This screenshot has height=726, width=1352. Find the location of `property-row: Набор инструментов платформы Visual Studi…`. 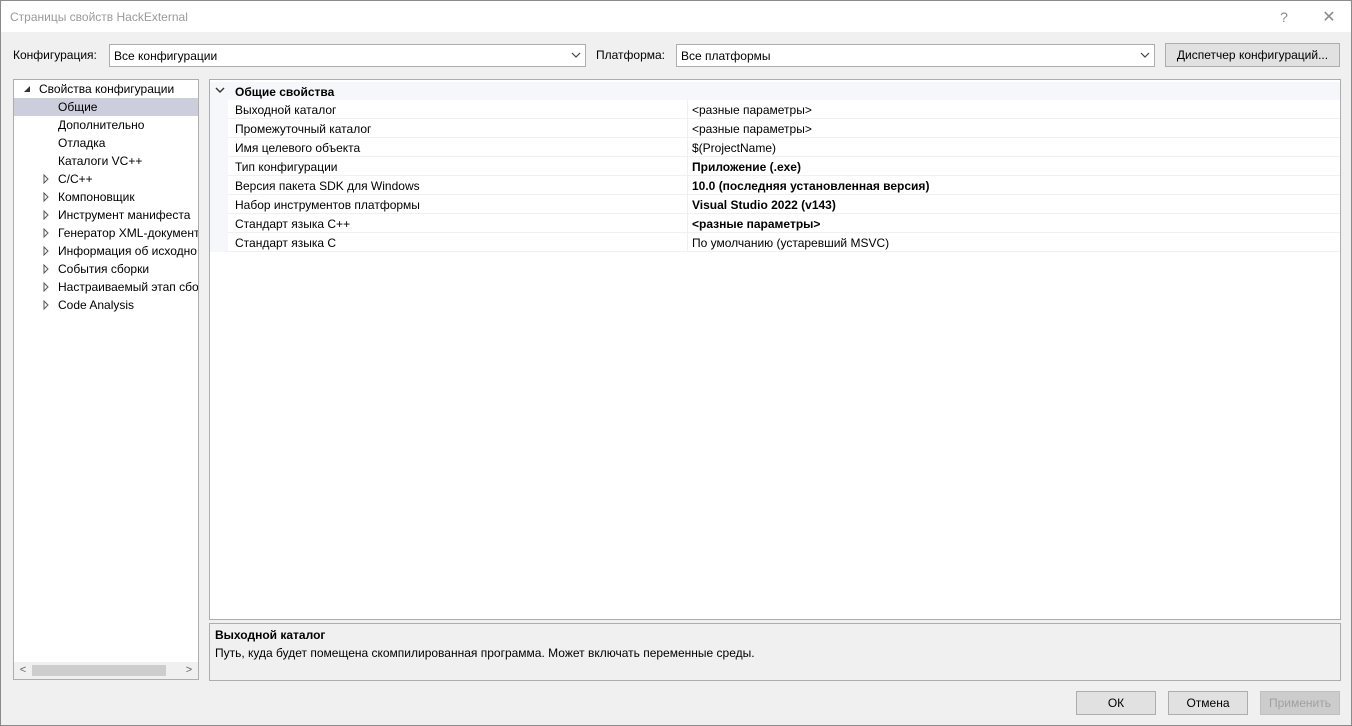

property-row: Набор инструментов платформы Visual Studi… is located at coordinates (775, 204).